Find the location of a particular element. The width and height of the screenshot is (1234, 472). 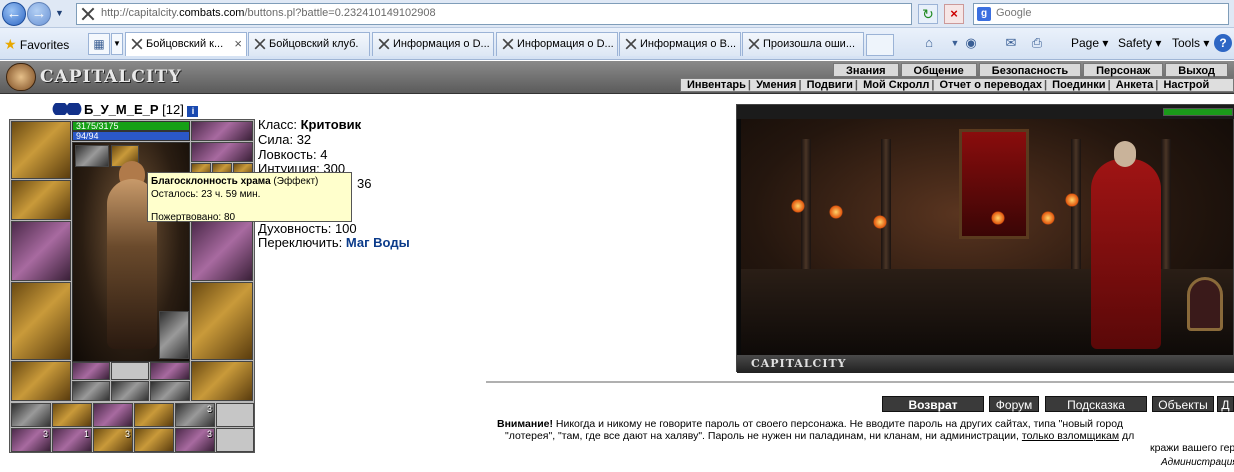

nav-security: Безопасность is located at coordinates (1030, 70).